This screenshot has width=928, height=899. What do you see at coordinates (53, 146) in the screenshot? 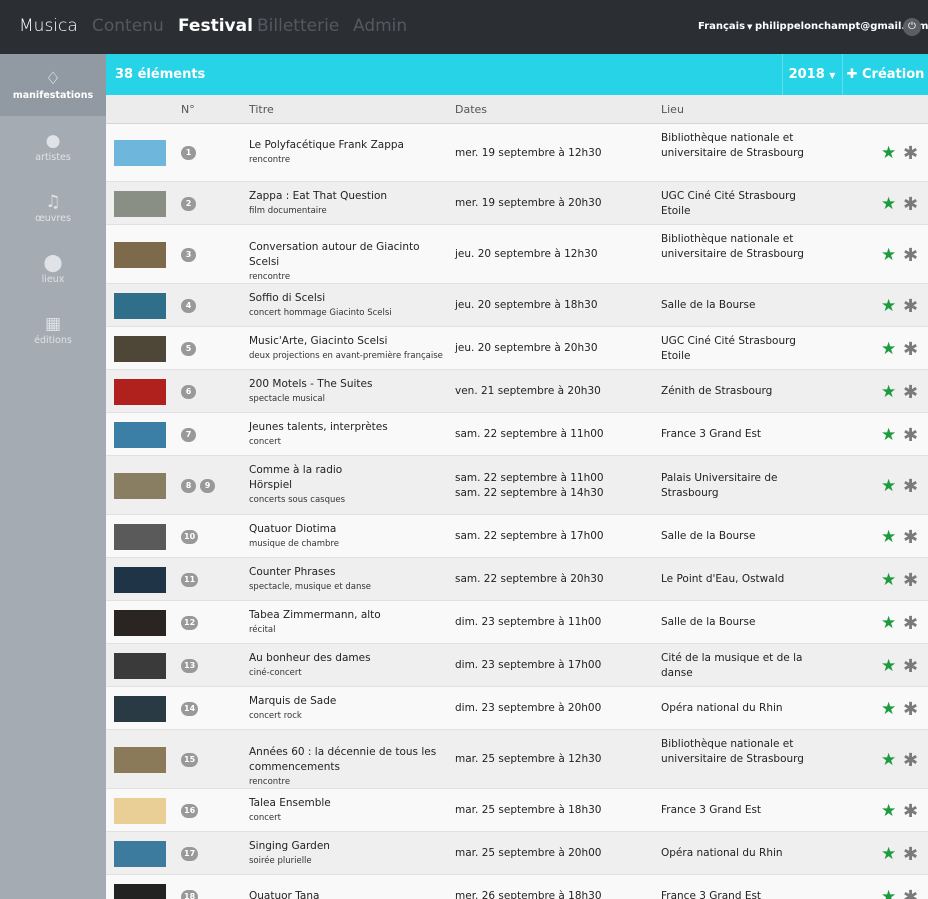
I see `sidebar-item-artistes: ● artistes` at bounding box center [53, 146].